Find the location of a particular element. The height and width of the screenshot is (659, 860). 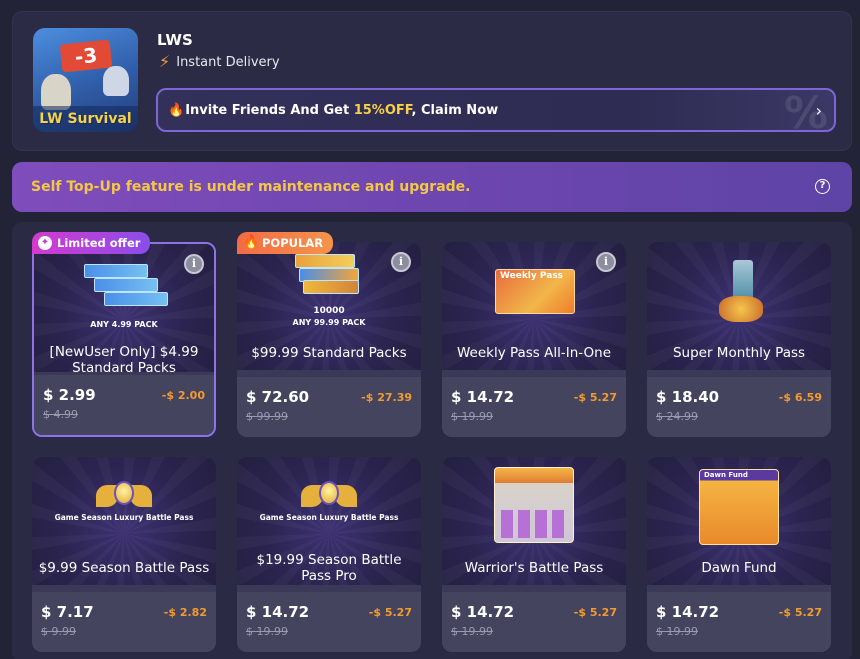

price-box: $ 7.17 $ 9.99 -$ 2.82 is located at coordinates (124, 622).